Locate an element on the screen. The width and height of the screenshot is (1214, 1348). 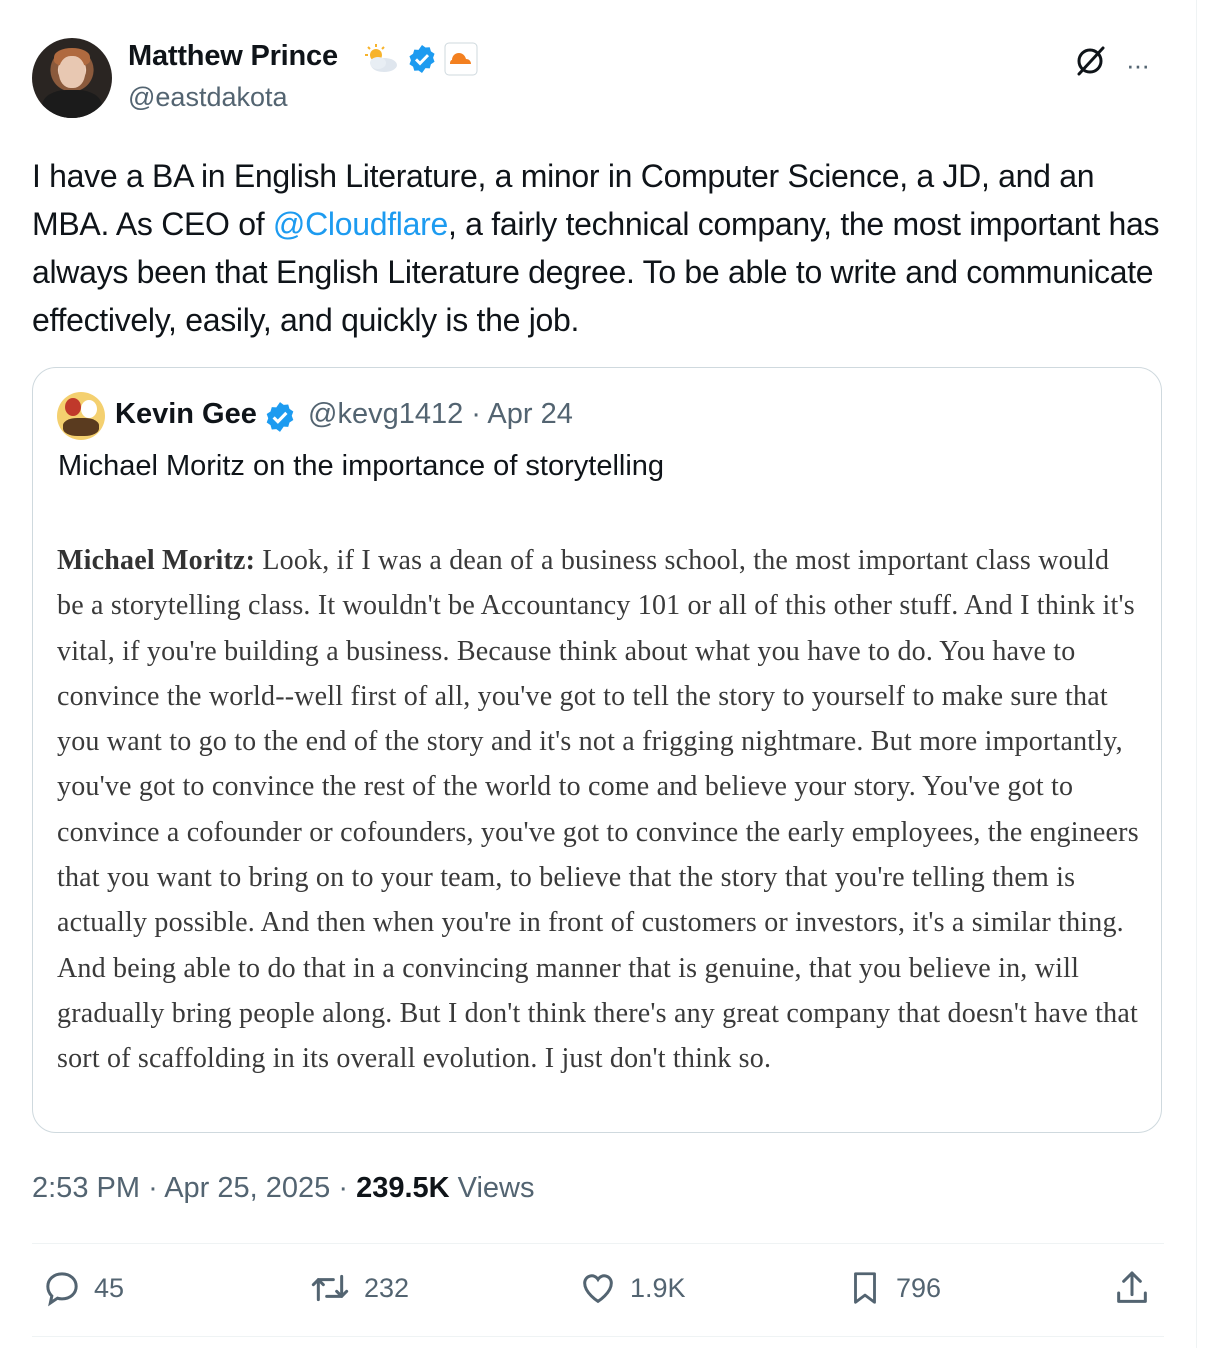
quote-author-name: Kevin Gee is located at coordinates (186, 414).